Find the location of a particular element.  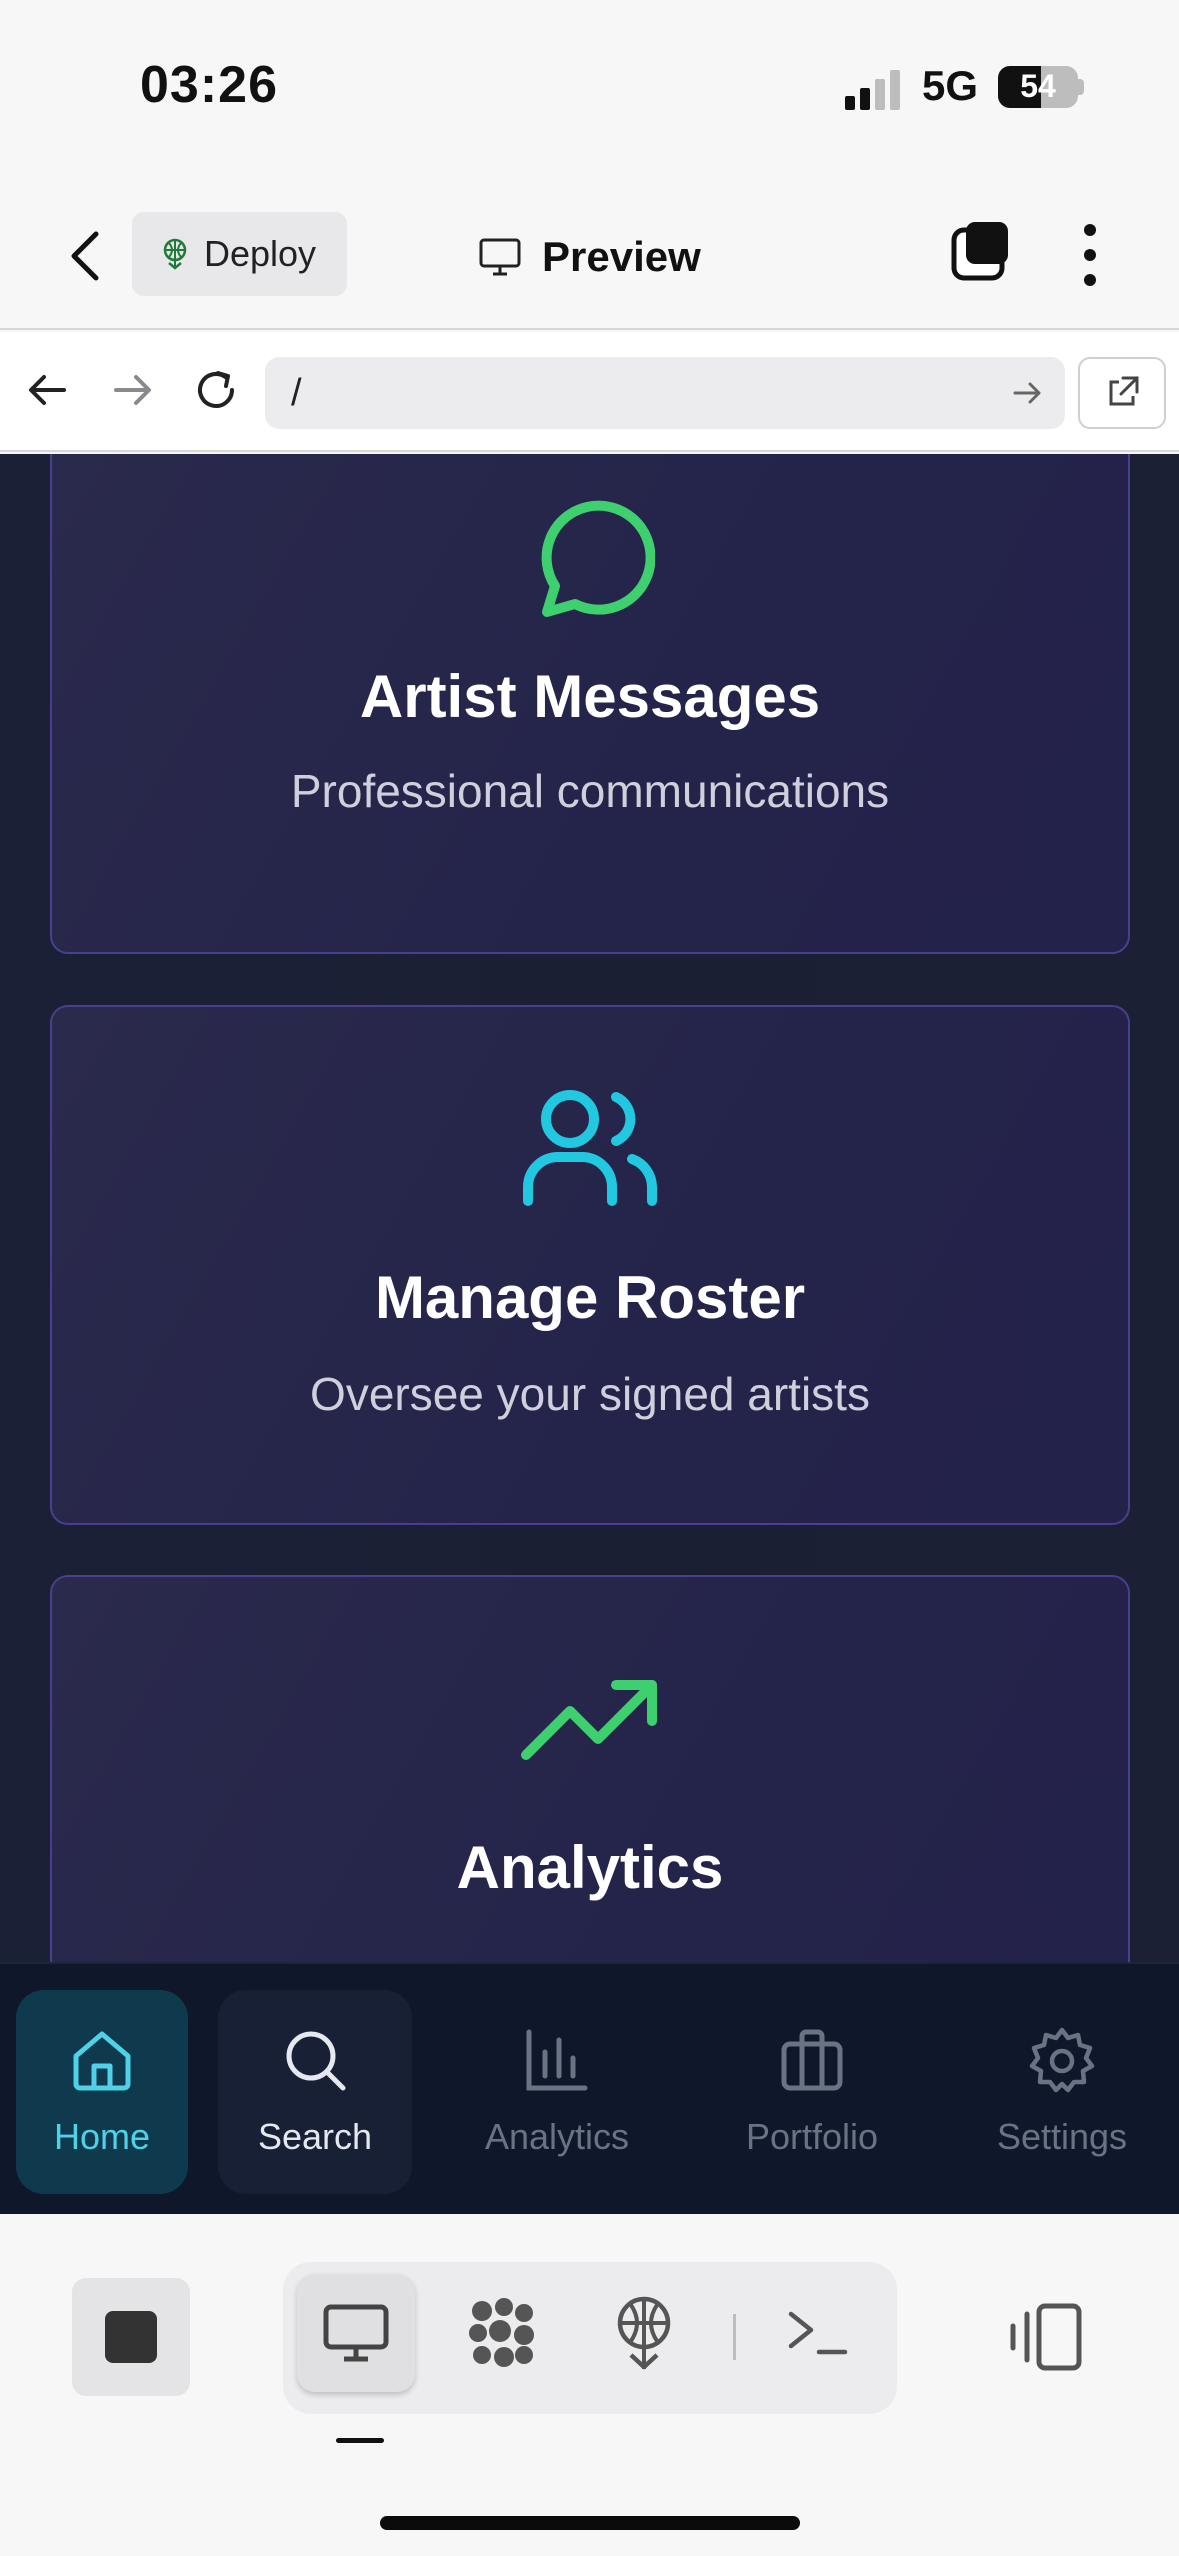

bar-chart-icon is located at coordinates (557, 2060).